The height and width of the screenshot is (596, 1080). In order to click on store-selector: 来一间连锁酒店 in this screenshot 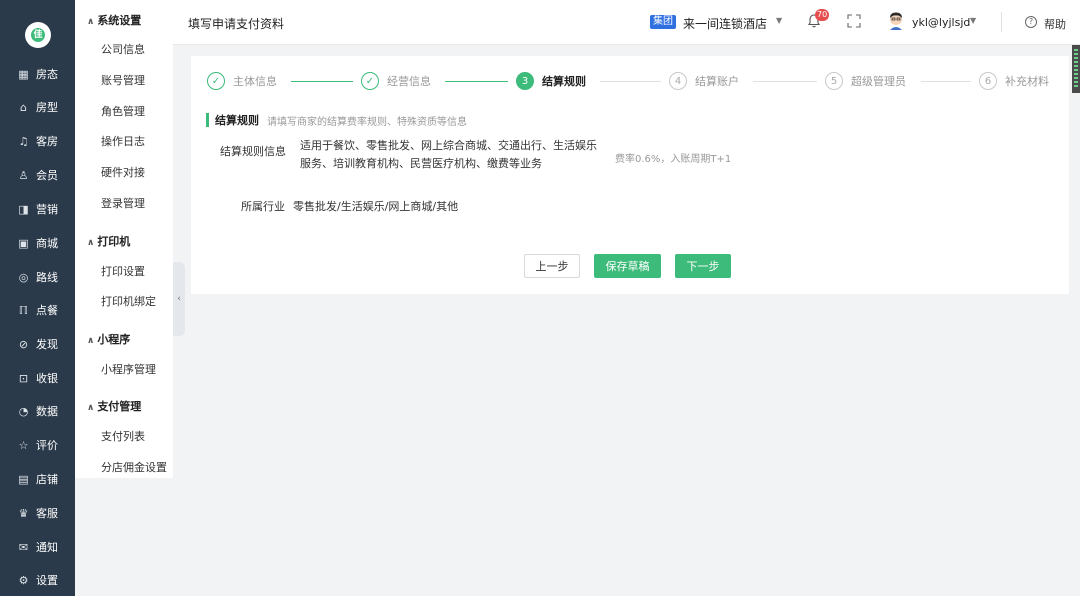, I will do `click(725, 23)`.